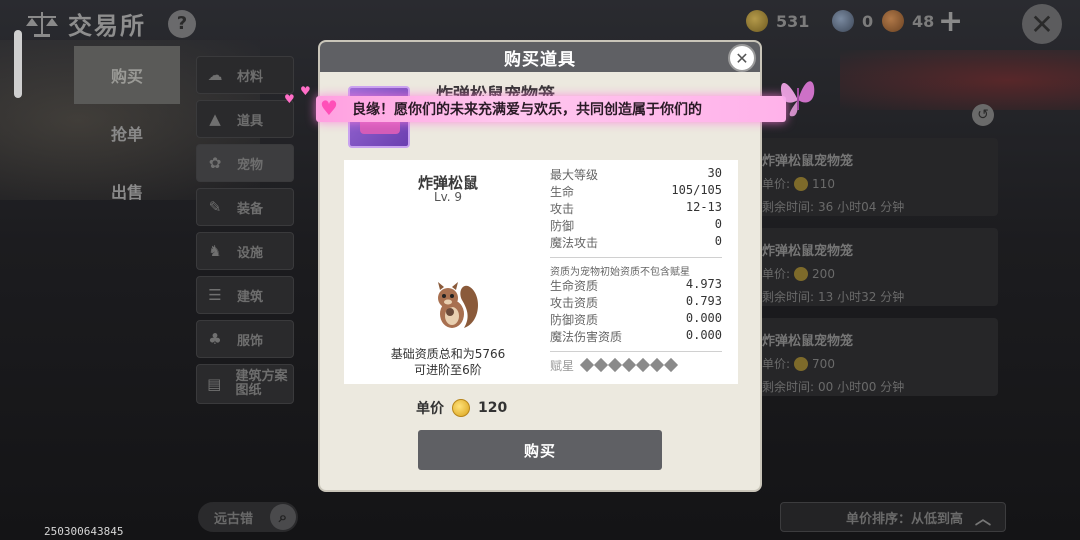 Image resolution: width=1080 pixels, height=540 pixels. Describe the element at coordinates (823, 273) in the screenshot. I see `price-value: 200` at that location.